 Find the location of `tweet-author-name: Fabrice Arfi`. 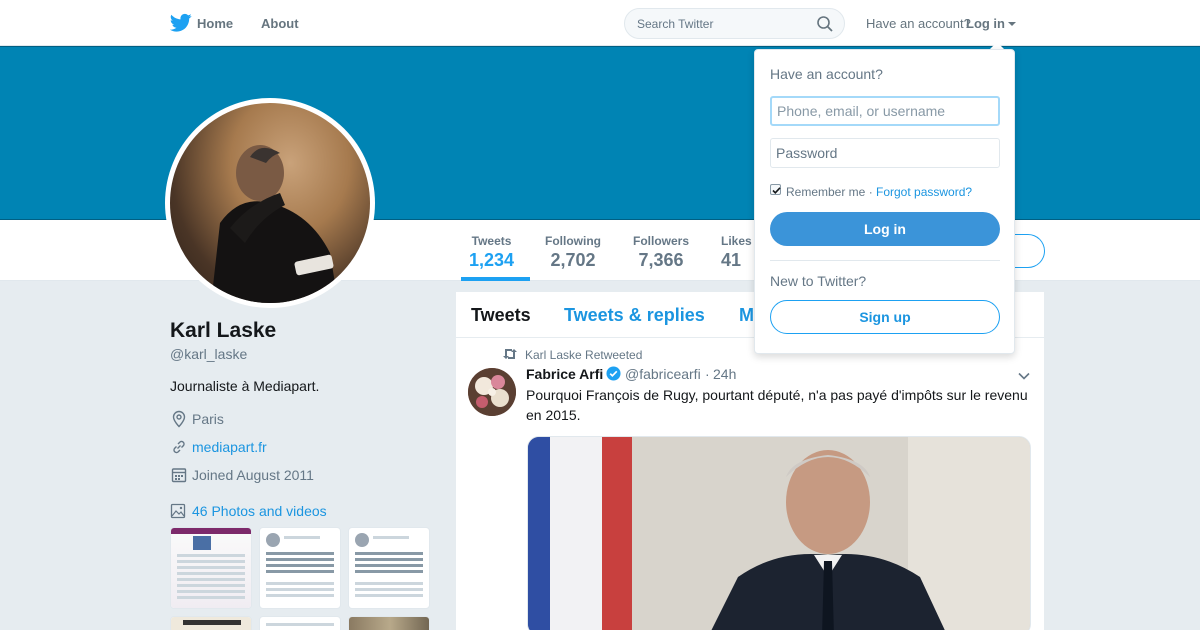

tweet-author-name: Fabrice Arfi is located at coordinates (564, 374).